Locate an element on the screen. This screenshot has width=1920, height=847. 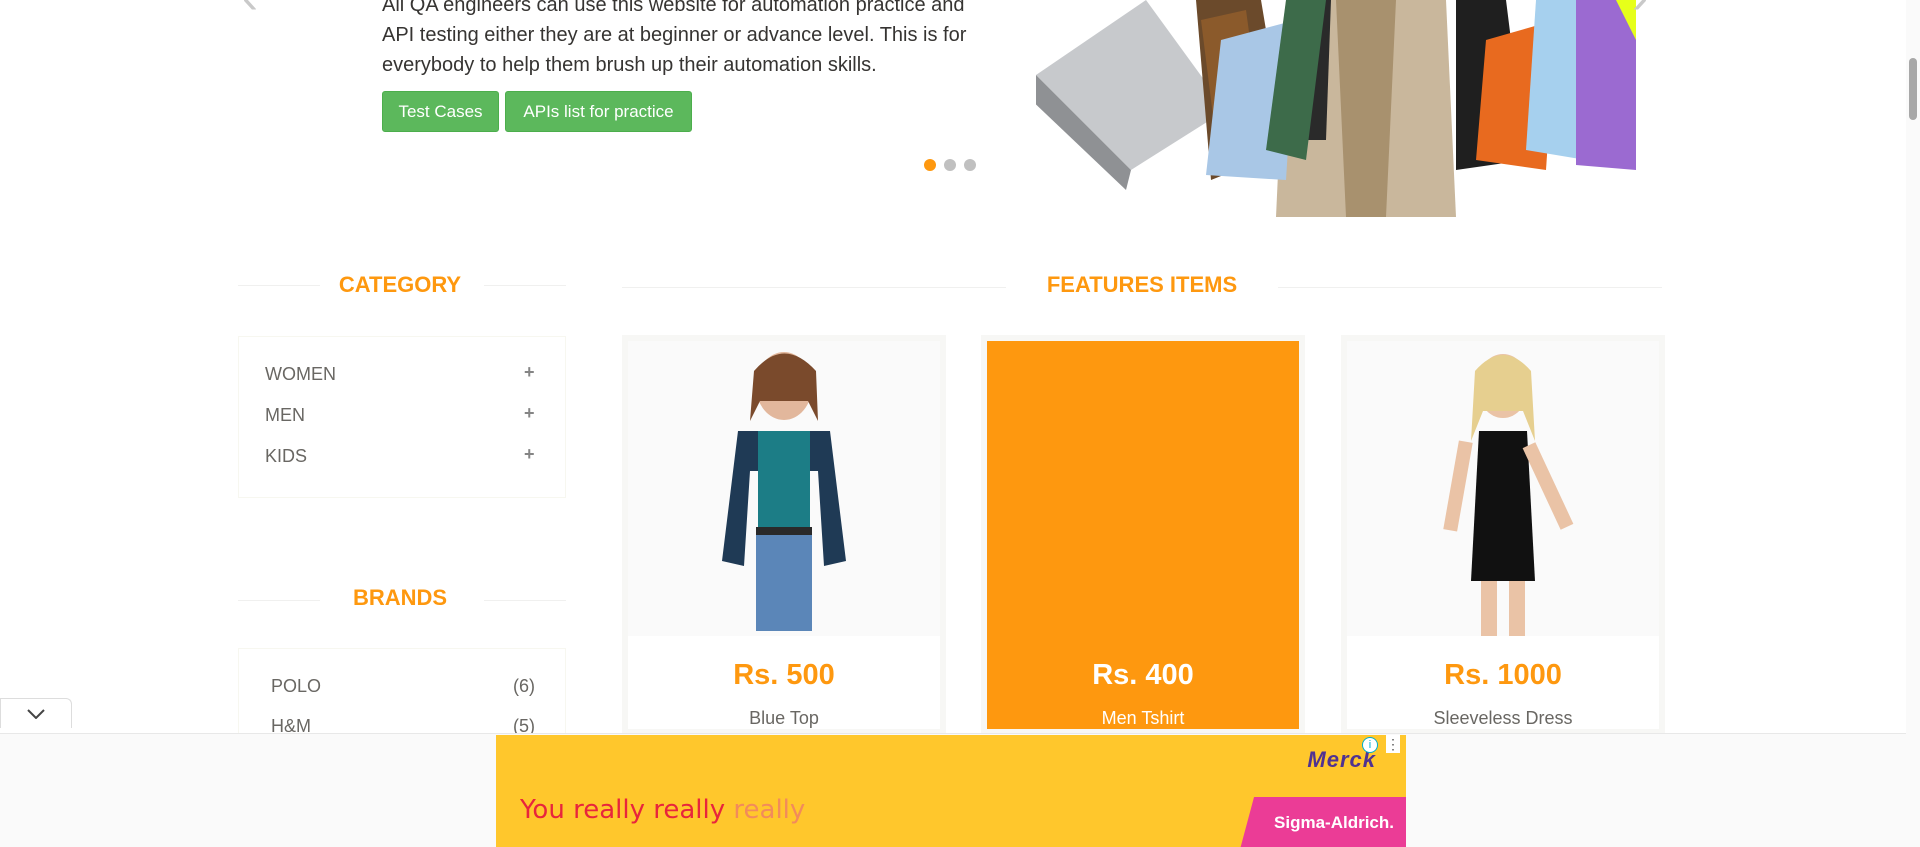
chevron-down-icon is located at coordinates (36, 713).